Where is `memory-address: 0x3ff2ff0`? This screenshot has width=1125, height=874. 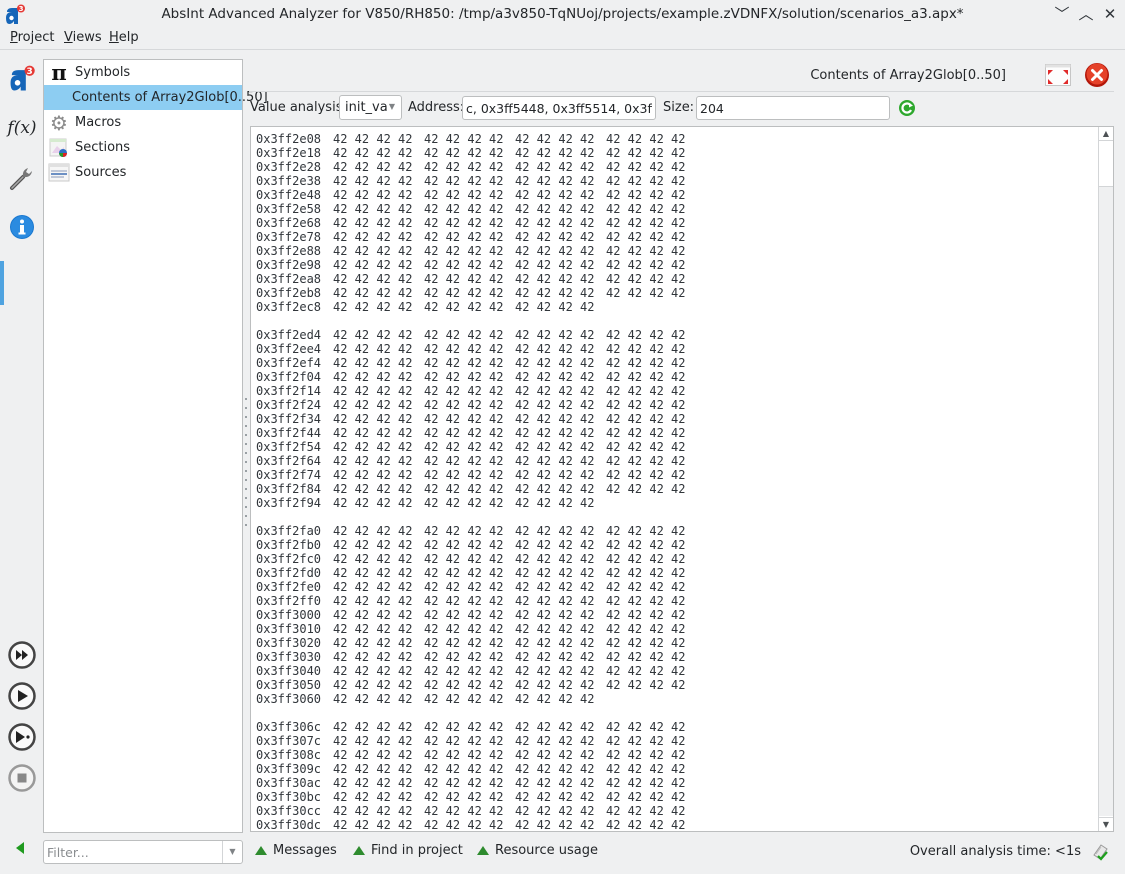 memory-address: 0x3ff2ff0 is located at coordinates (289, 601).